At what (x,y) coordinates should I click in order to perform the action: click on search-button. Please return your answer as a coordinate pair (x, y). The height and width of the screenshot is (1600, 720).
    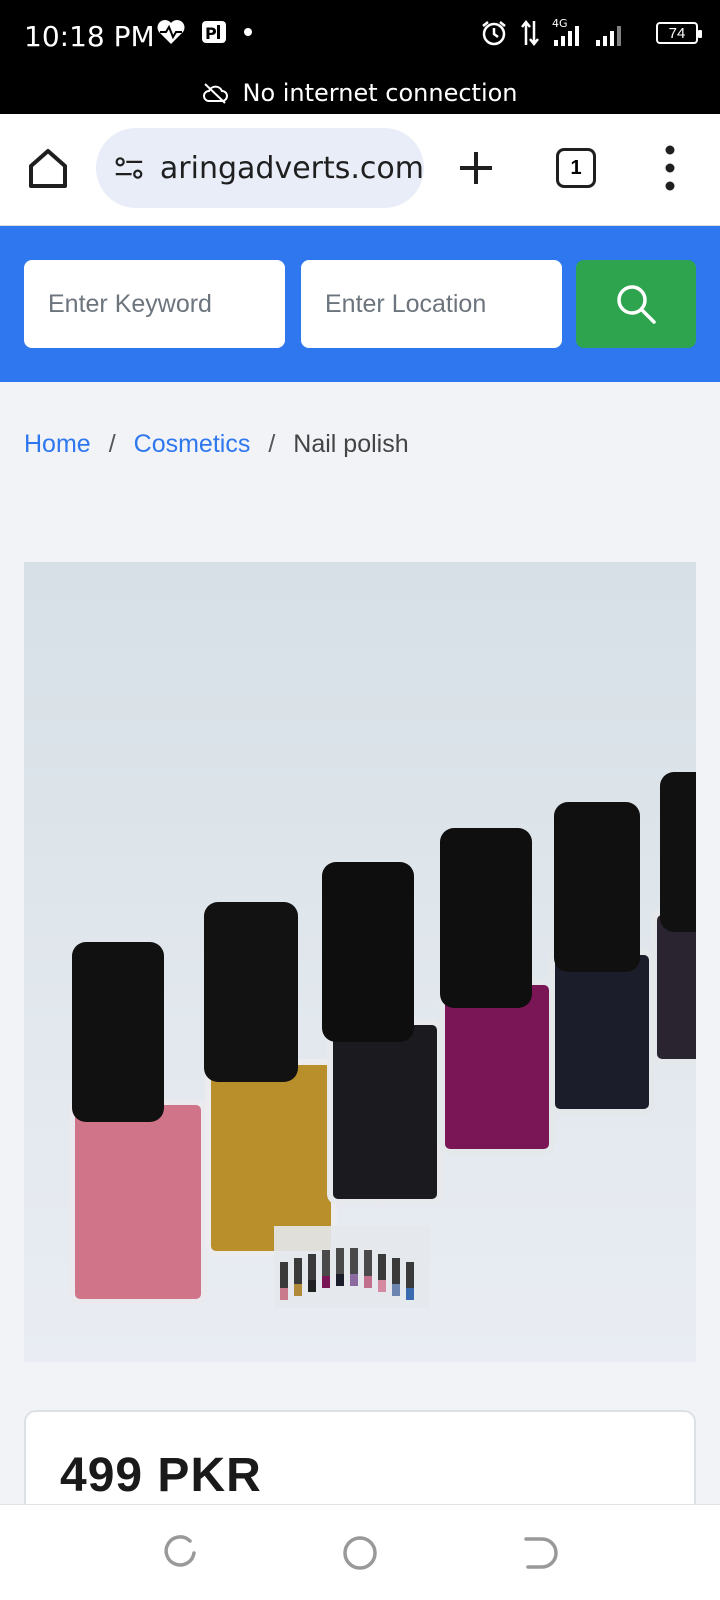
    Looking at the image, I should click on (636, 304).